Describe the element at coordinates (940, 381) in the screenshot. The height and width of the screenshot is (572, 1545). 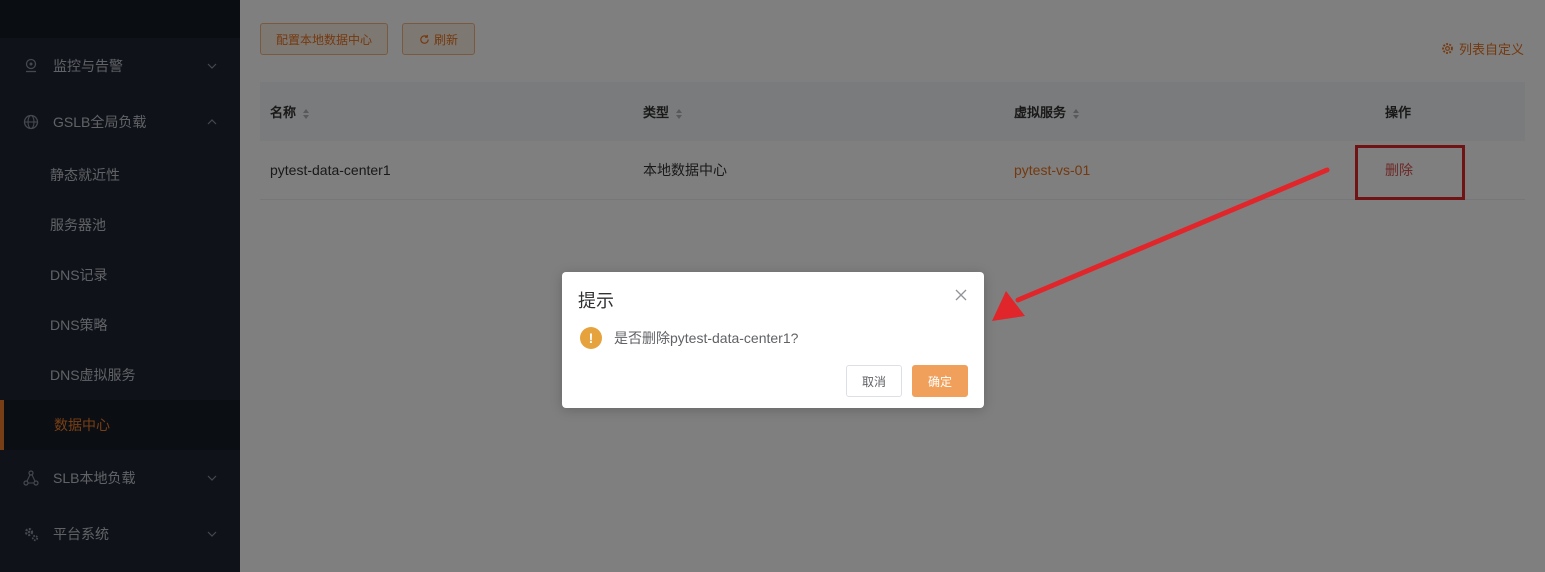
I see `confirm-button: 确定` at that location.